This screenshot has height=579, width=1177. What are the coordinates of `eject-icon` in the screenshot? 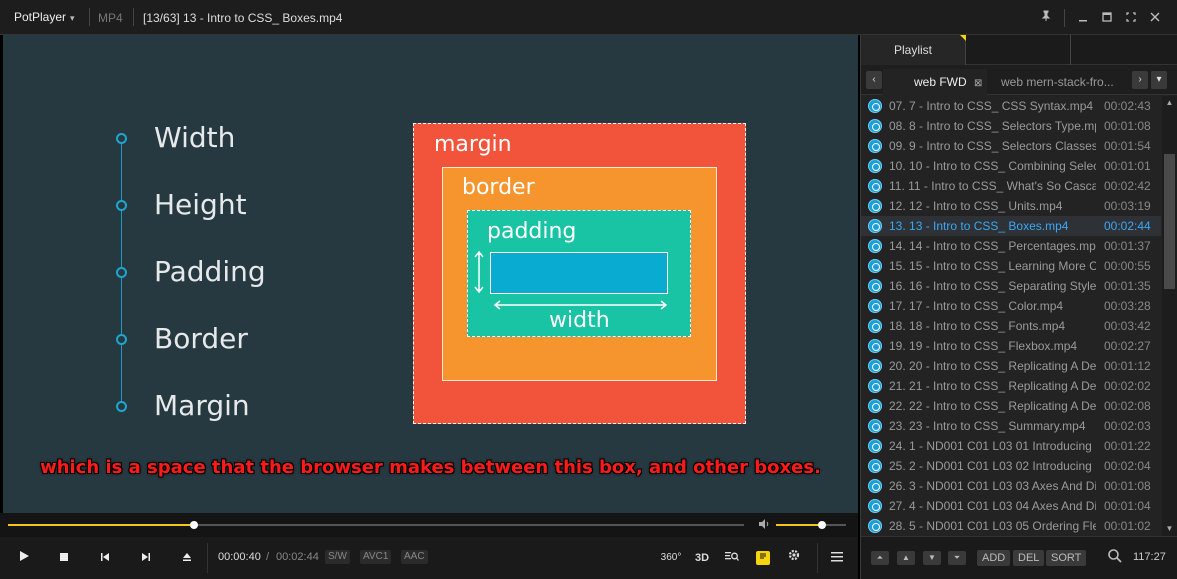 It's located at (187, 558).